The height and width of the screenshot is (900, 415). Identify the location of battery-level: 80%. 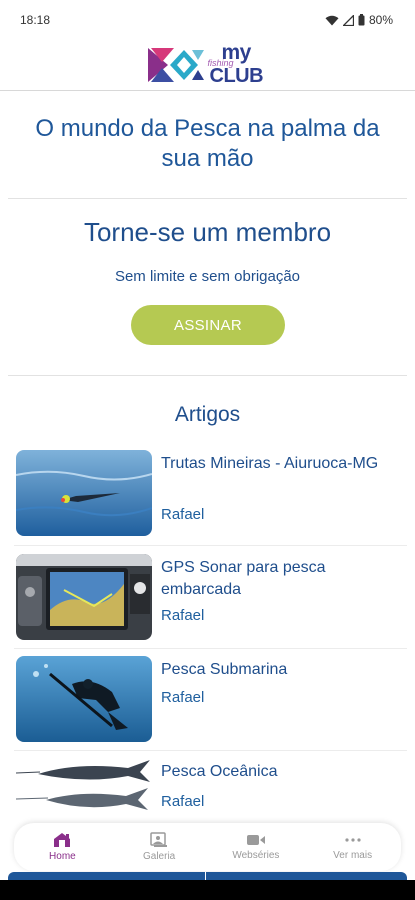
(380, 20).